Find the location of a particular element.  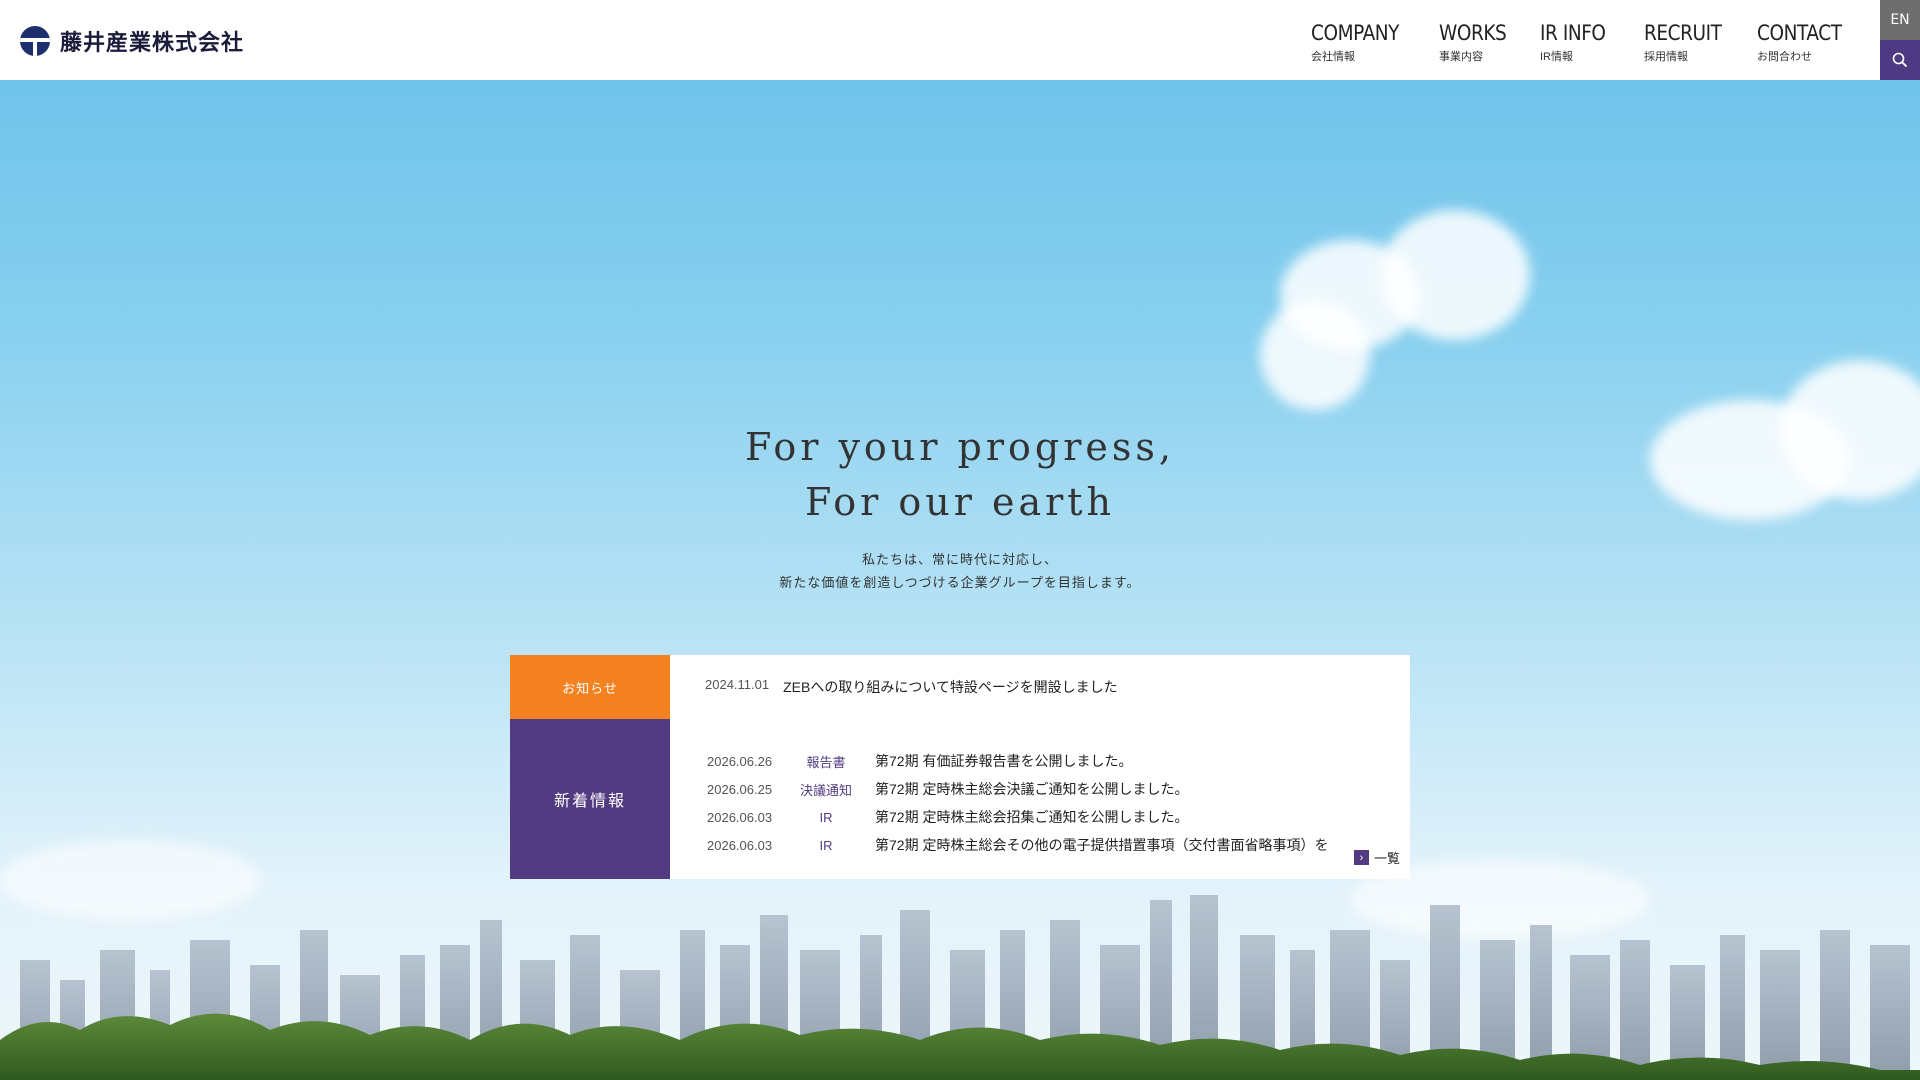

nav-ir-info-ja: IR情報 is located at coordinates (1556, 57).